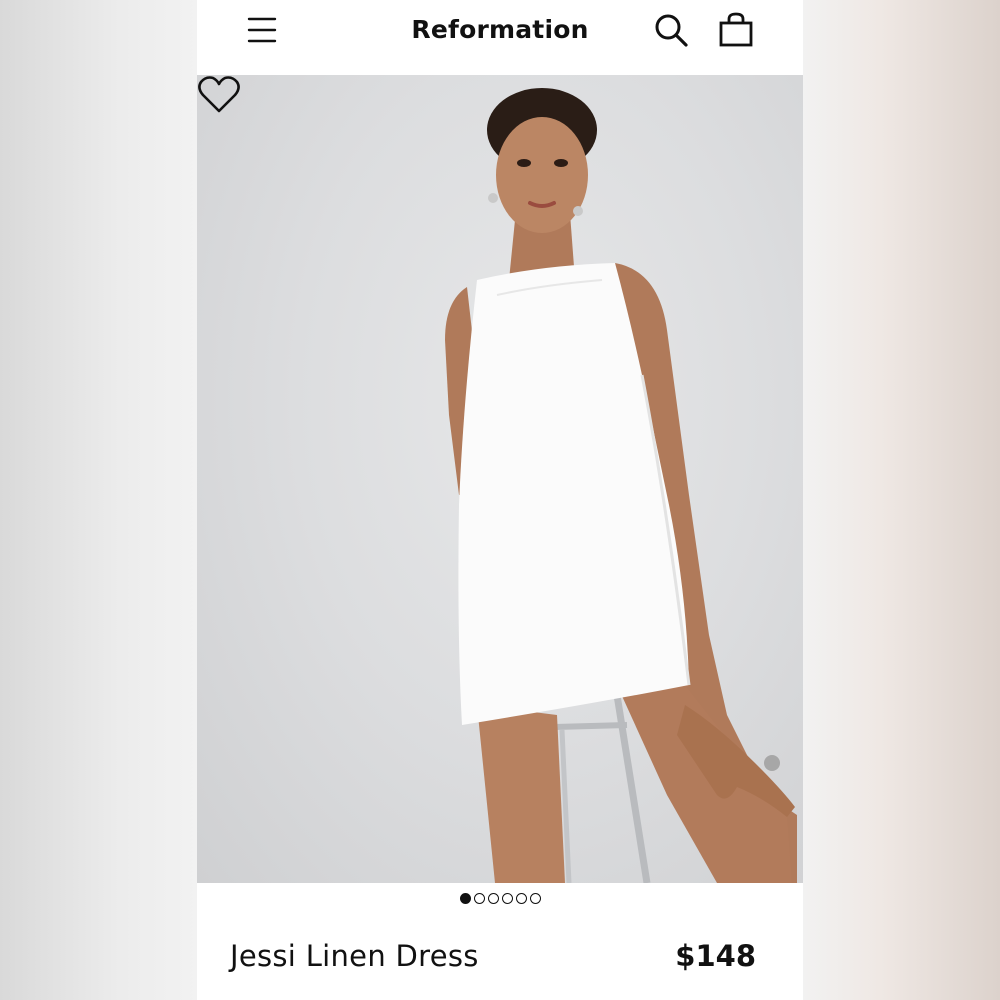  Describe the element at coordinates (354, 956) in the screenshot. I see `product-name: Jessi Linen Dress` at that location.